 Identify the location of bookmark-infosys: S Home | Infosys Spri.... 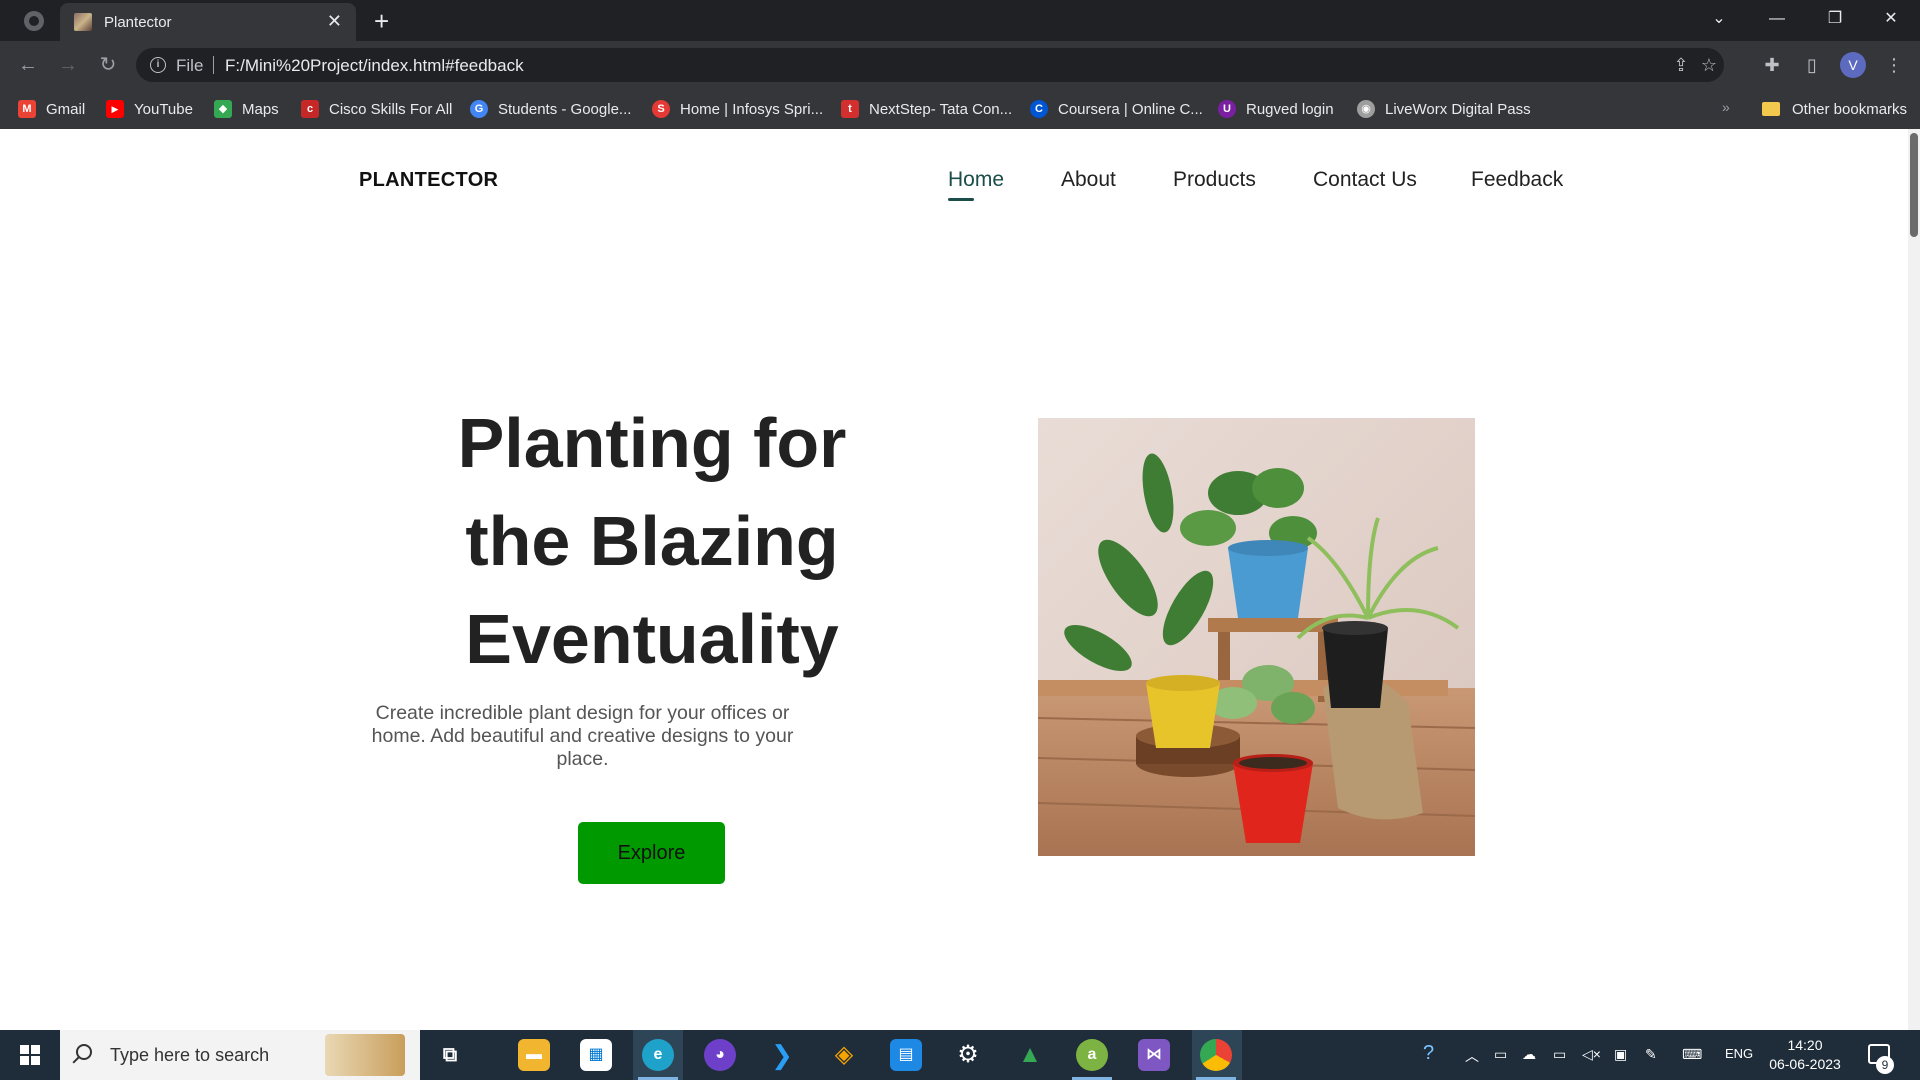
(737, 109).